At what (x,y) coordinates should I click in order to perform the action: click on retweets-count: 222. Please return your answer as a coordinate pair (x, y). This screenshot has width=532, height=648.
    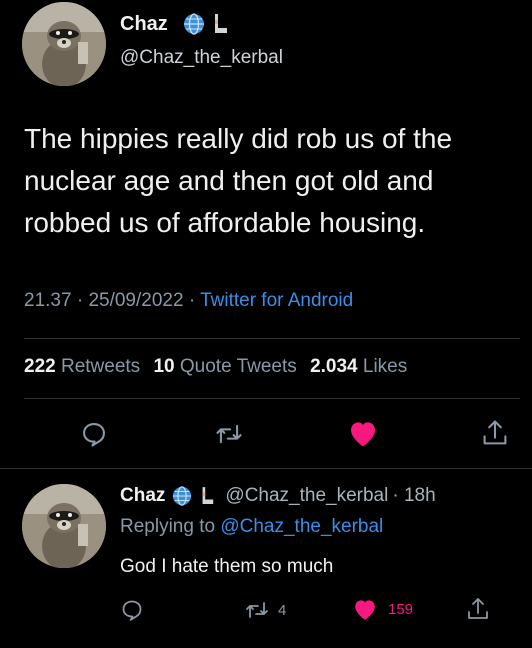
    Looking at the image, I should click on (40, 366).